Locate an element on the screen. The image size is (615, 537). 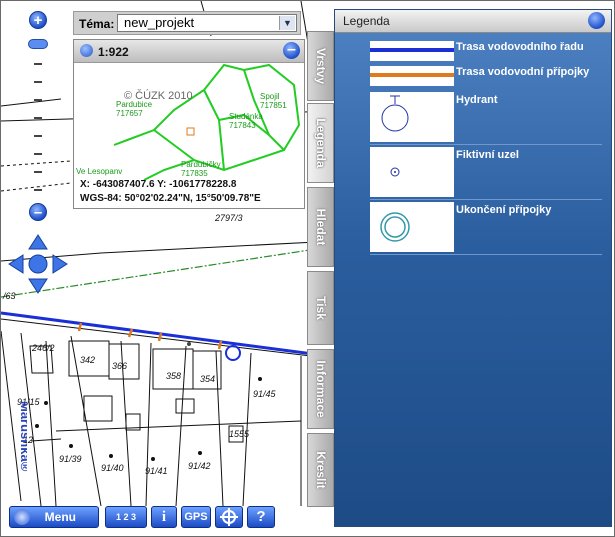
theme-selector: Téma: new_projekt ▼ is located at coordinates (187, 23).